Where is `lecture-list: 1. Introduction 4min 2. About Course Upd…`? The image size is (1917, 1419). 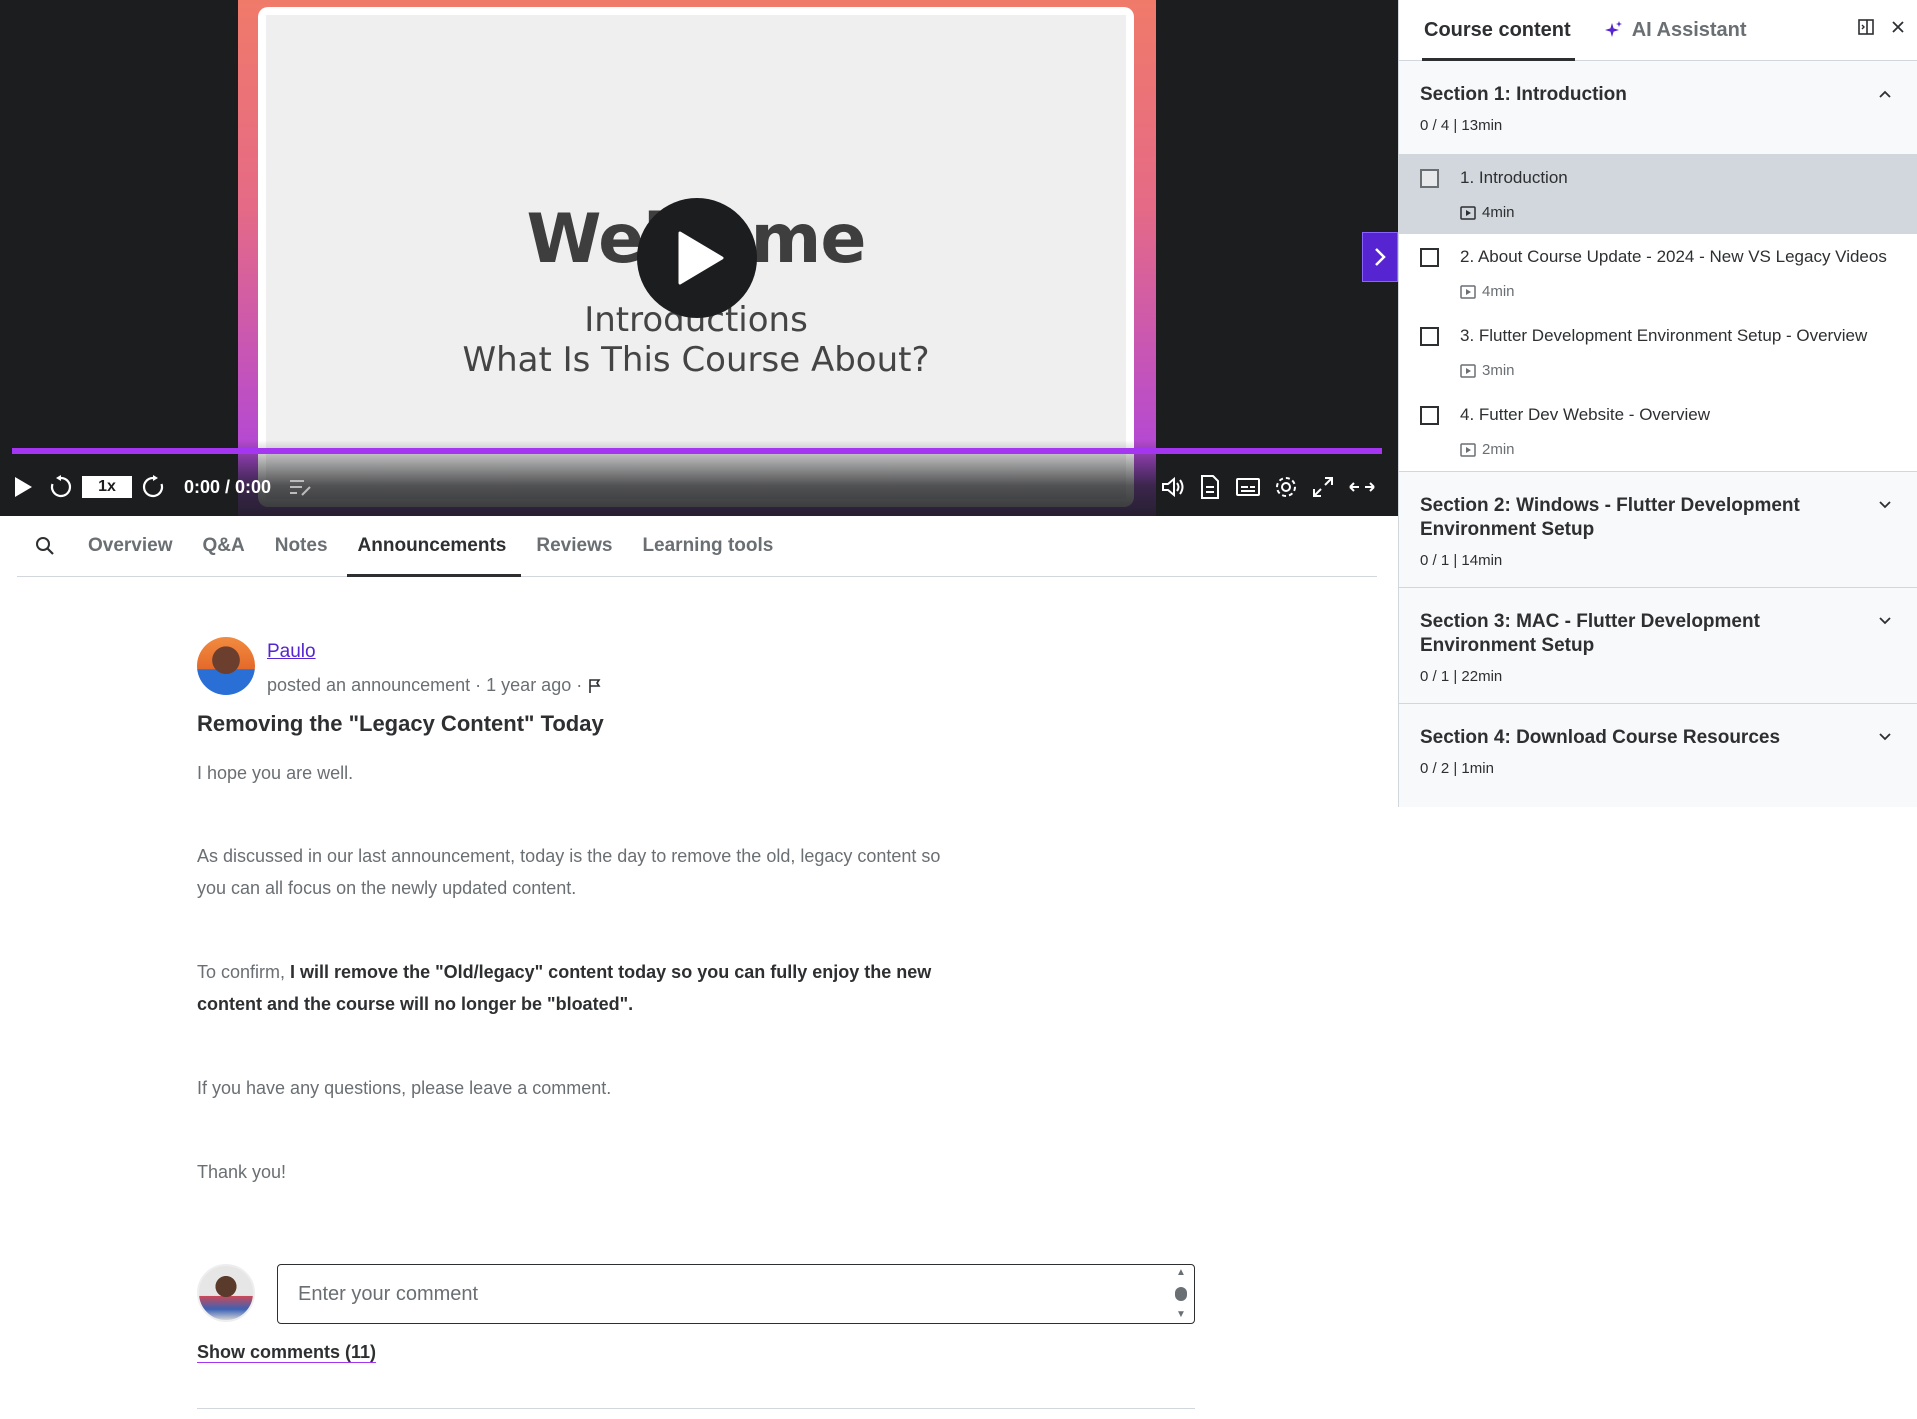 lecture-list: 1. Introduction 4min 2. About Course Upd… is located at coordinates (1658, 313).